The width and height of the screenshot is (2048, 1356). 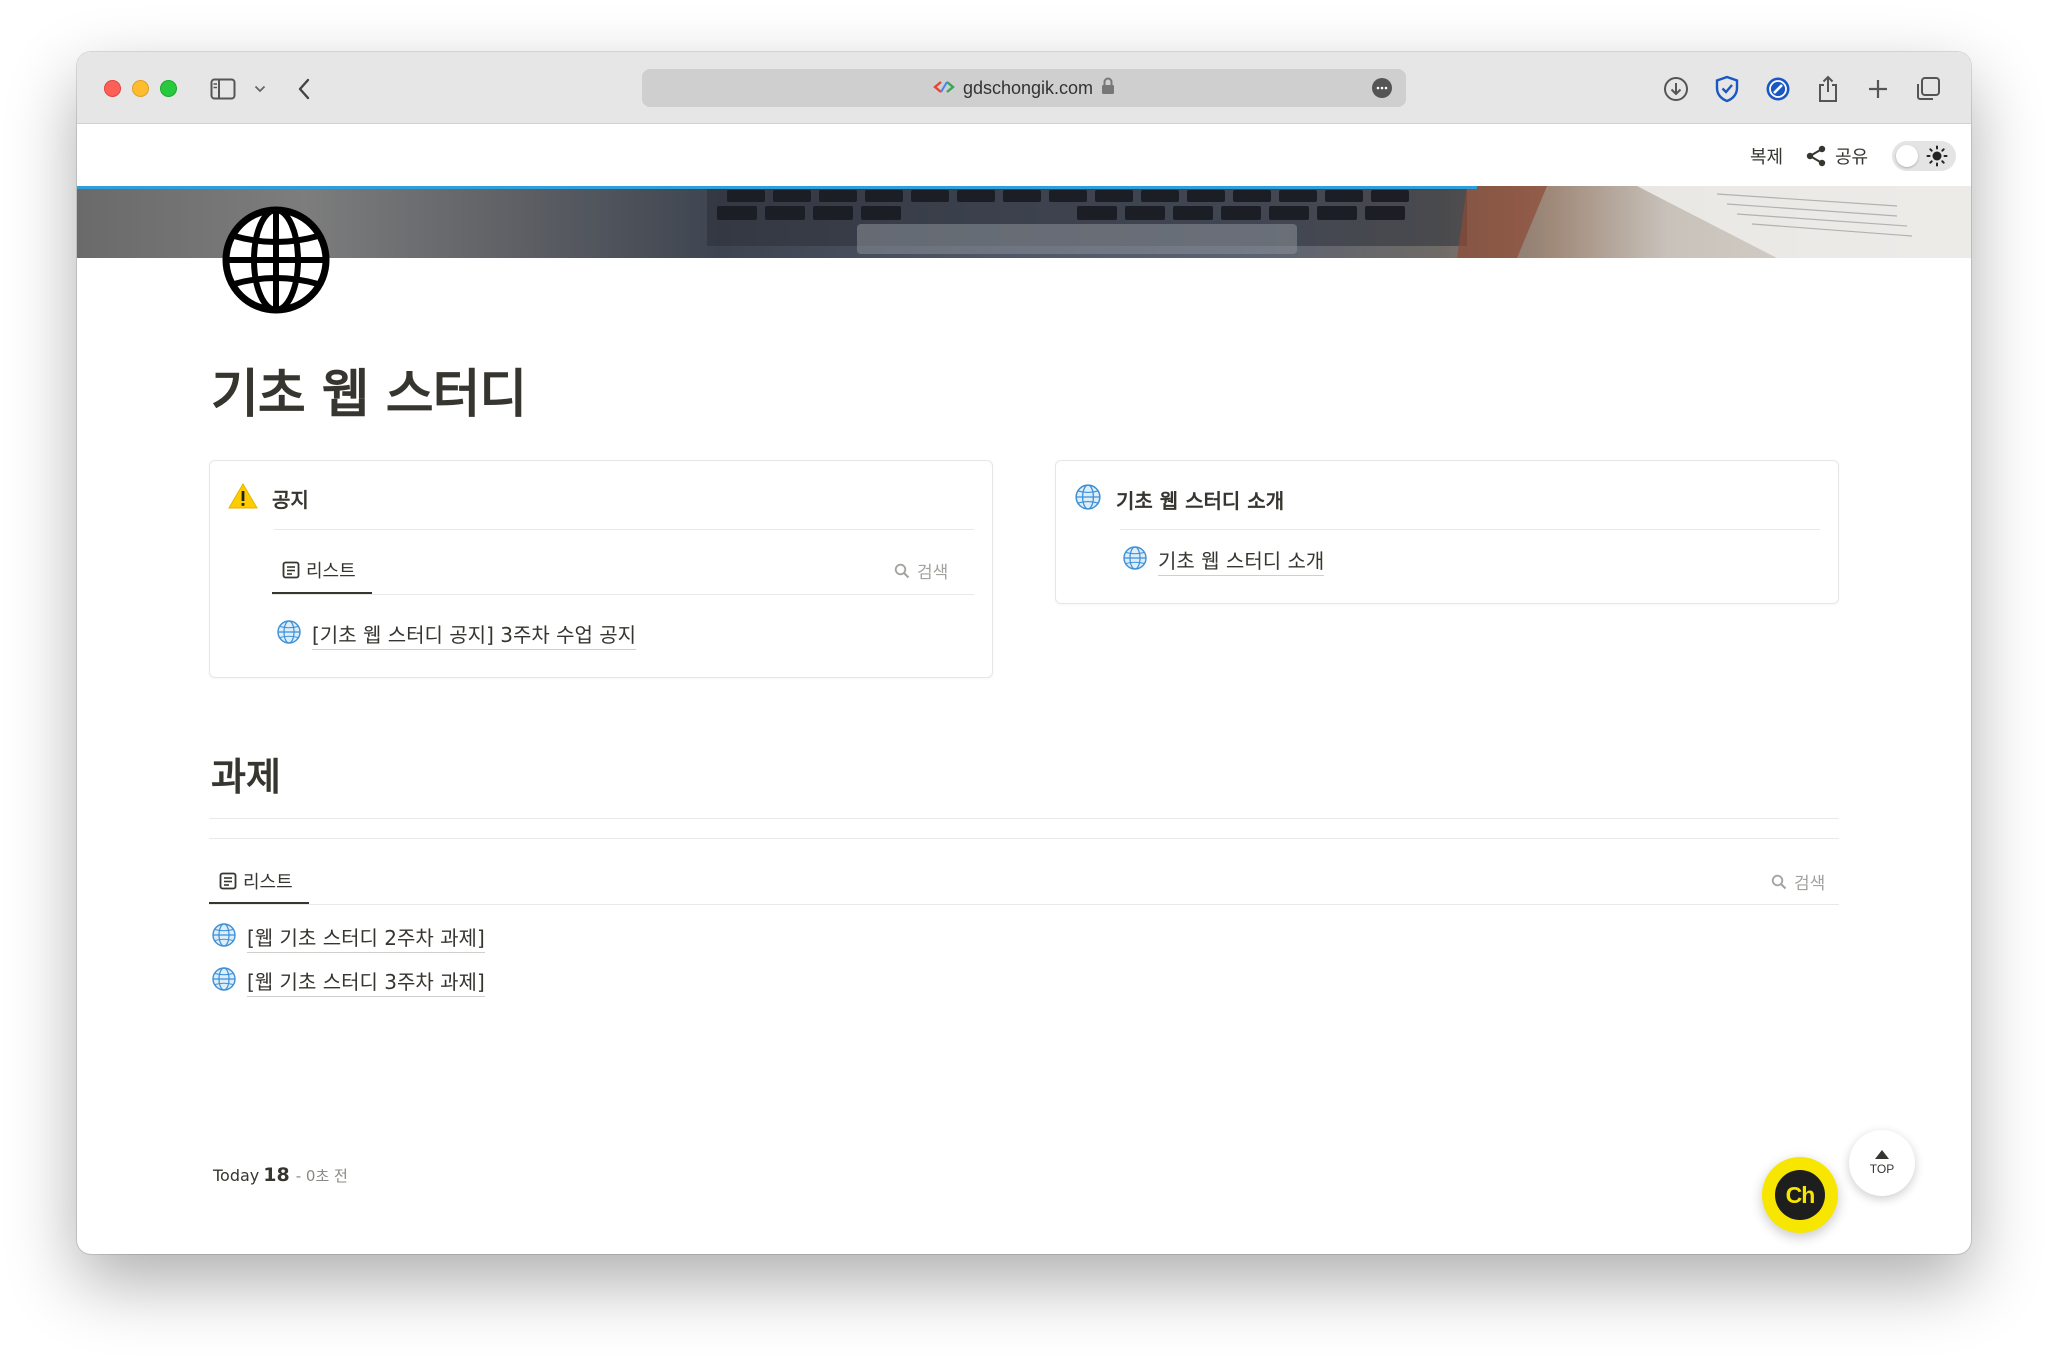 I want to click on assignments-tab-list: 리스트, so click(x=256, y=881).